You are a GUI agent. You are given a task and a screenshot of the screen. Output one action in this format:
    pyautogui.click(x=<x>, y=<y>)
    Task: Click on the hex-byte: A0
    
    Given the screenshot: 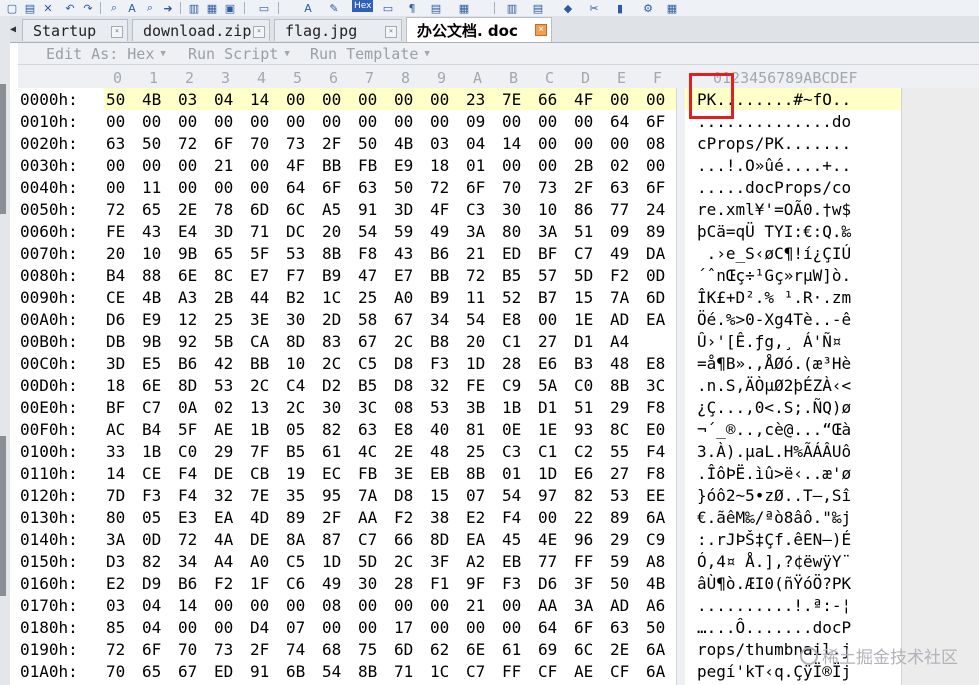 What is the action you would take?
    pyautogui.click(x=259, y=561)
    